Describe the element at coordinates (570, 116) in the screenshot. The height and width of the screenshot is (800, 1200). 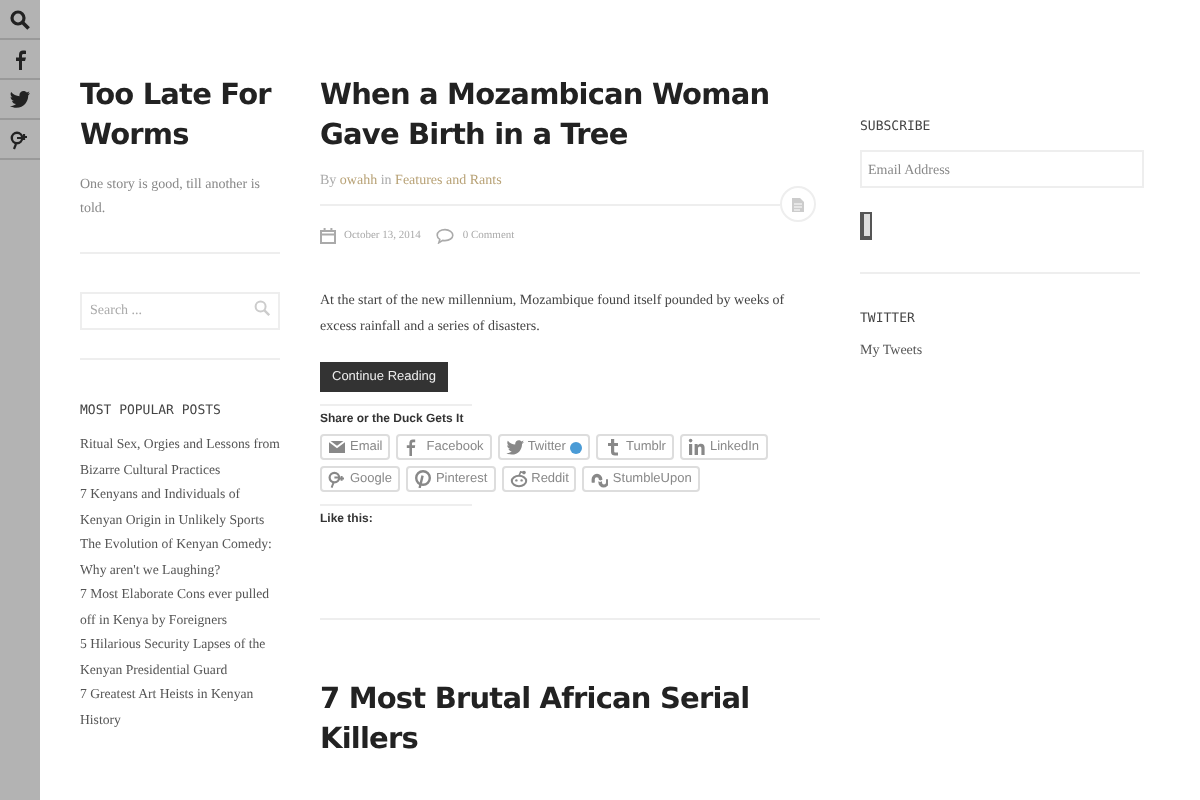
I see `post-title: When a Mozambican Woman Gave Birth in a Tree` at that location.